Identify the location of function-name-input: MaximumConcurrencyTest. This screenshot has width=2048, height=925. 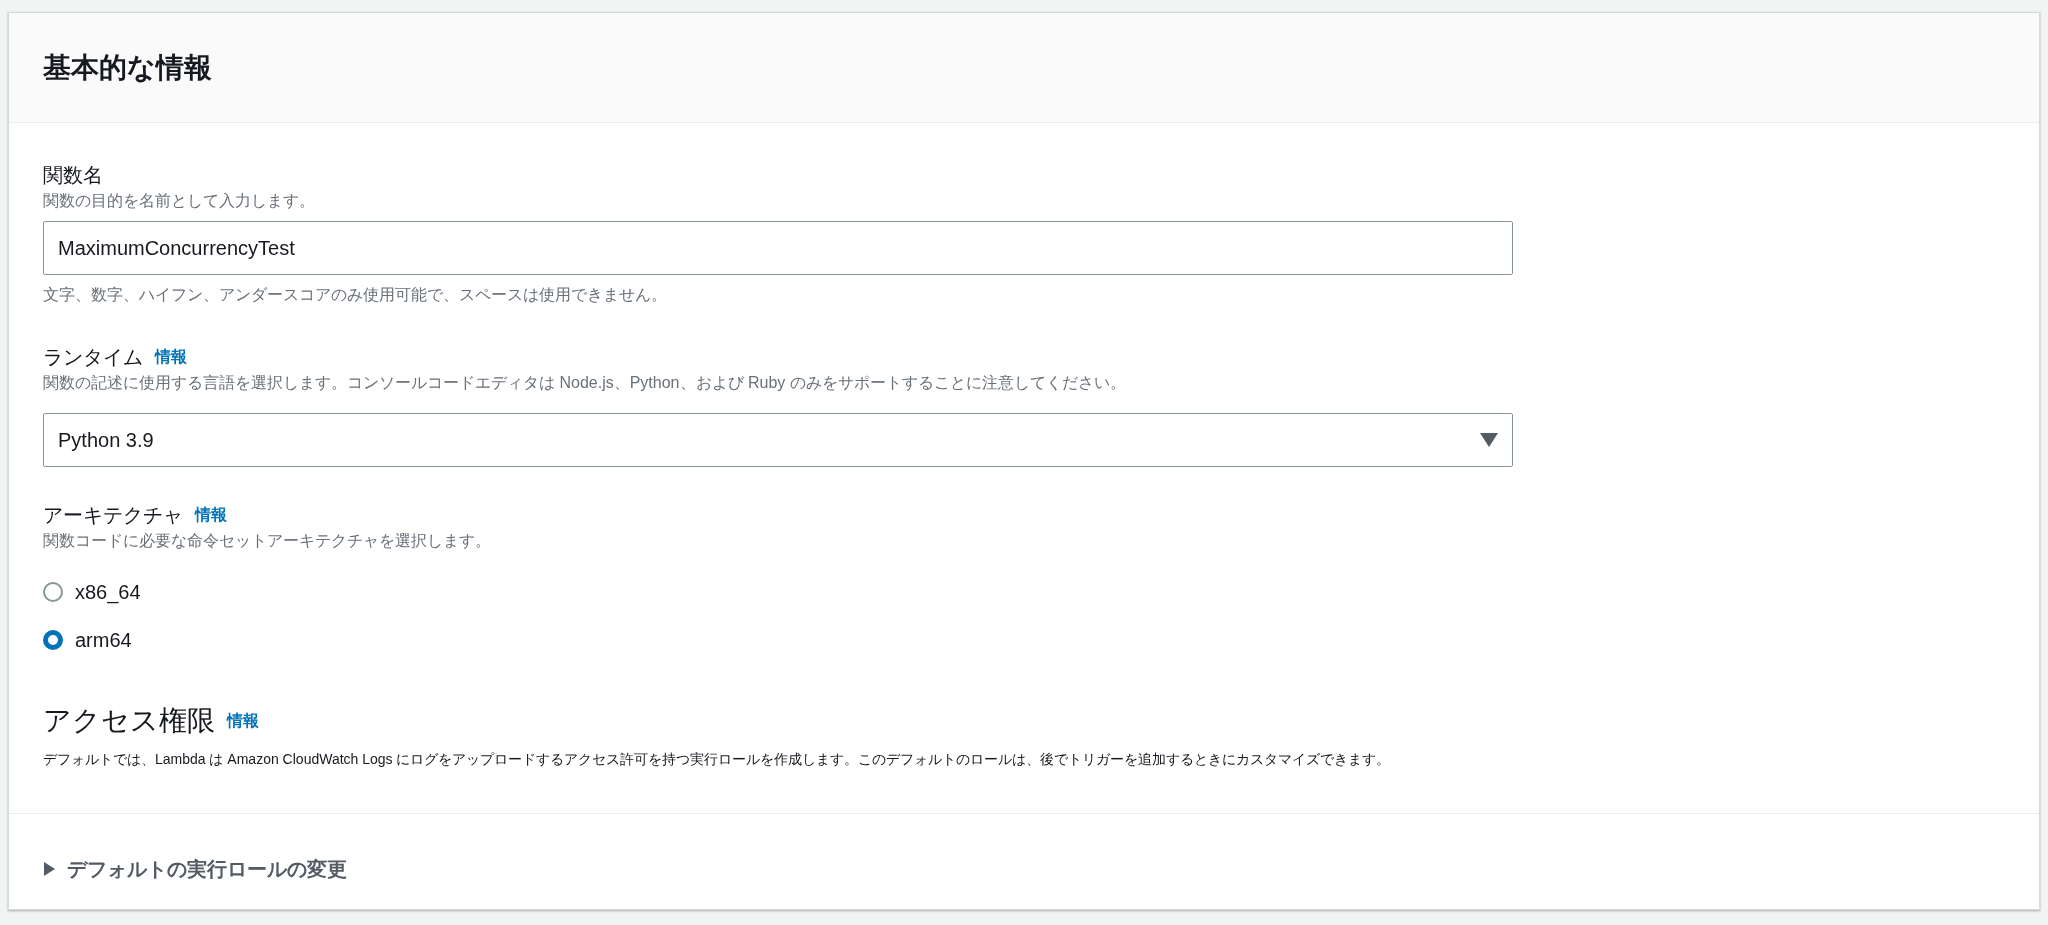
(778, 248).